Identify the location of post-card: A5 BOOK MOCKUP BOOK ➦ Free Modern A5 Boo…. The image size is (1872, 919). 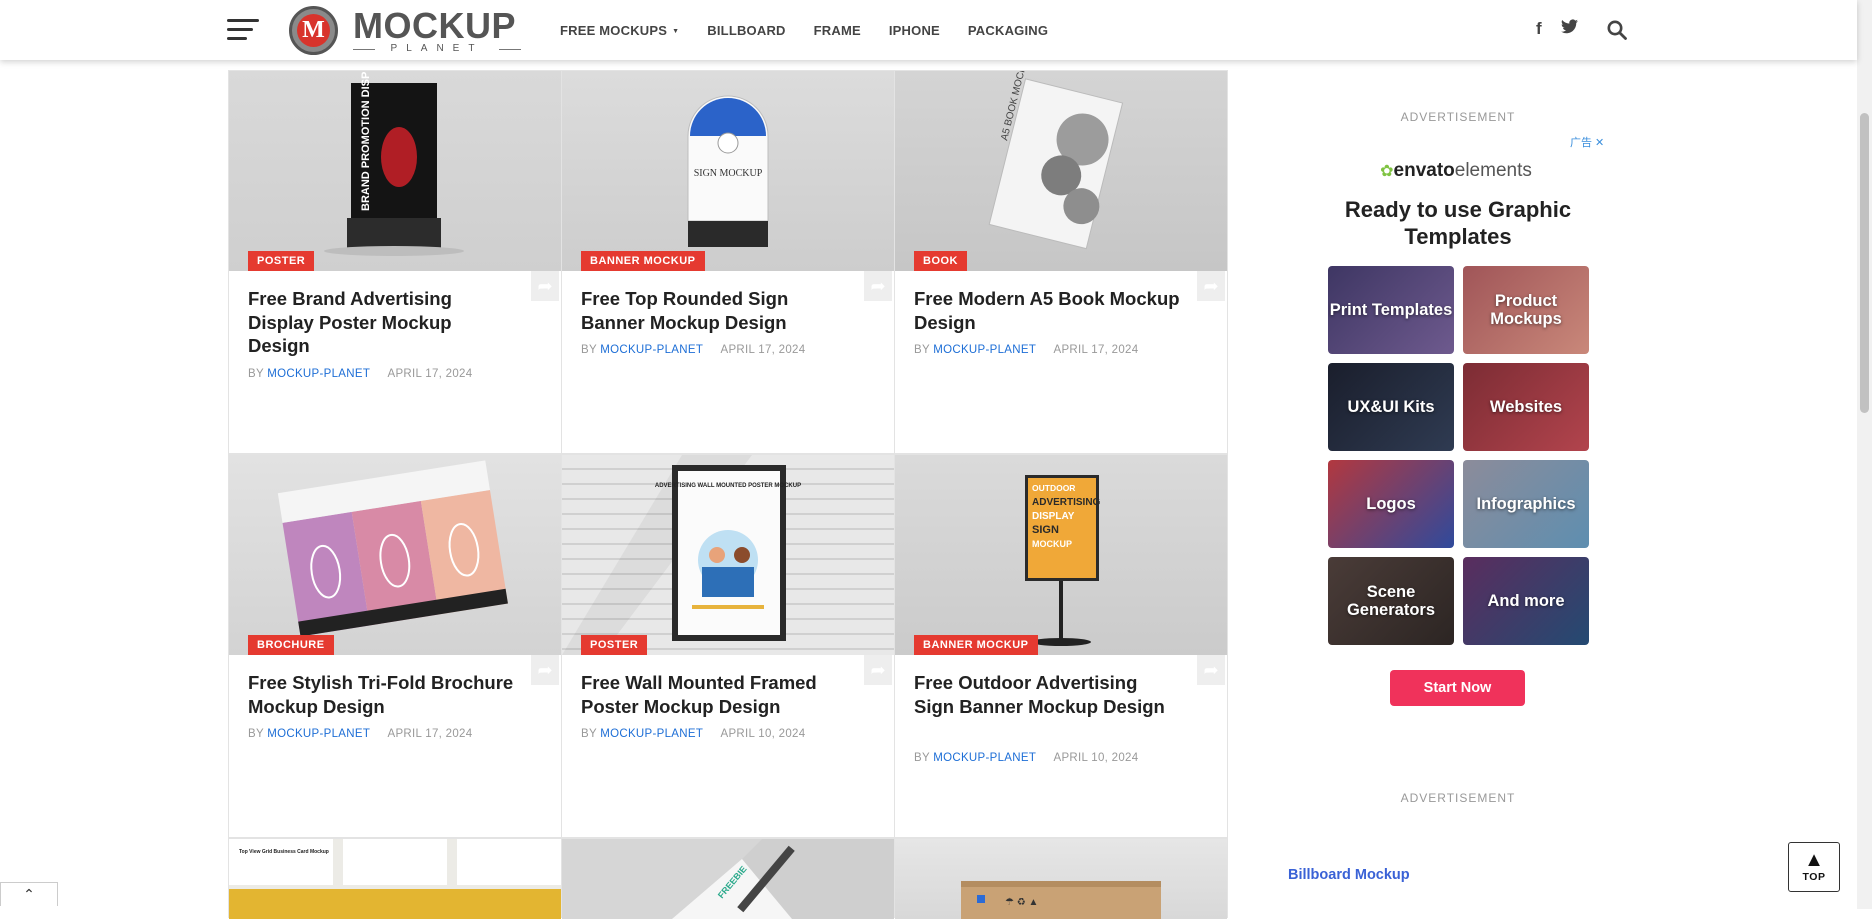
(1061, 262).